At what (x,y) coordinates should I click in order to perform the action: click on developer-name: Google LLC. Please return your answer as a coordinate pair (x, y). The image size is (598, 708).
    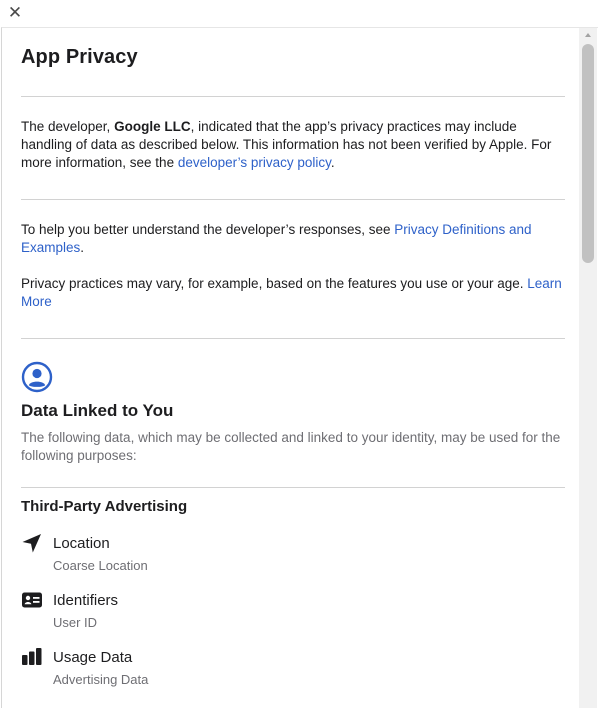
    Looking at the image, I should click on (152, 126).